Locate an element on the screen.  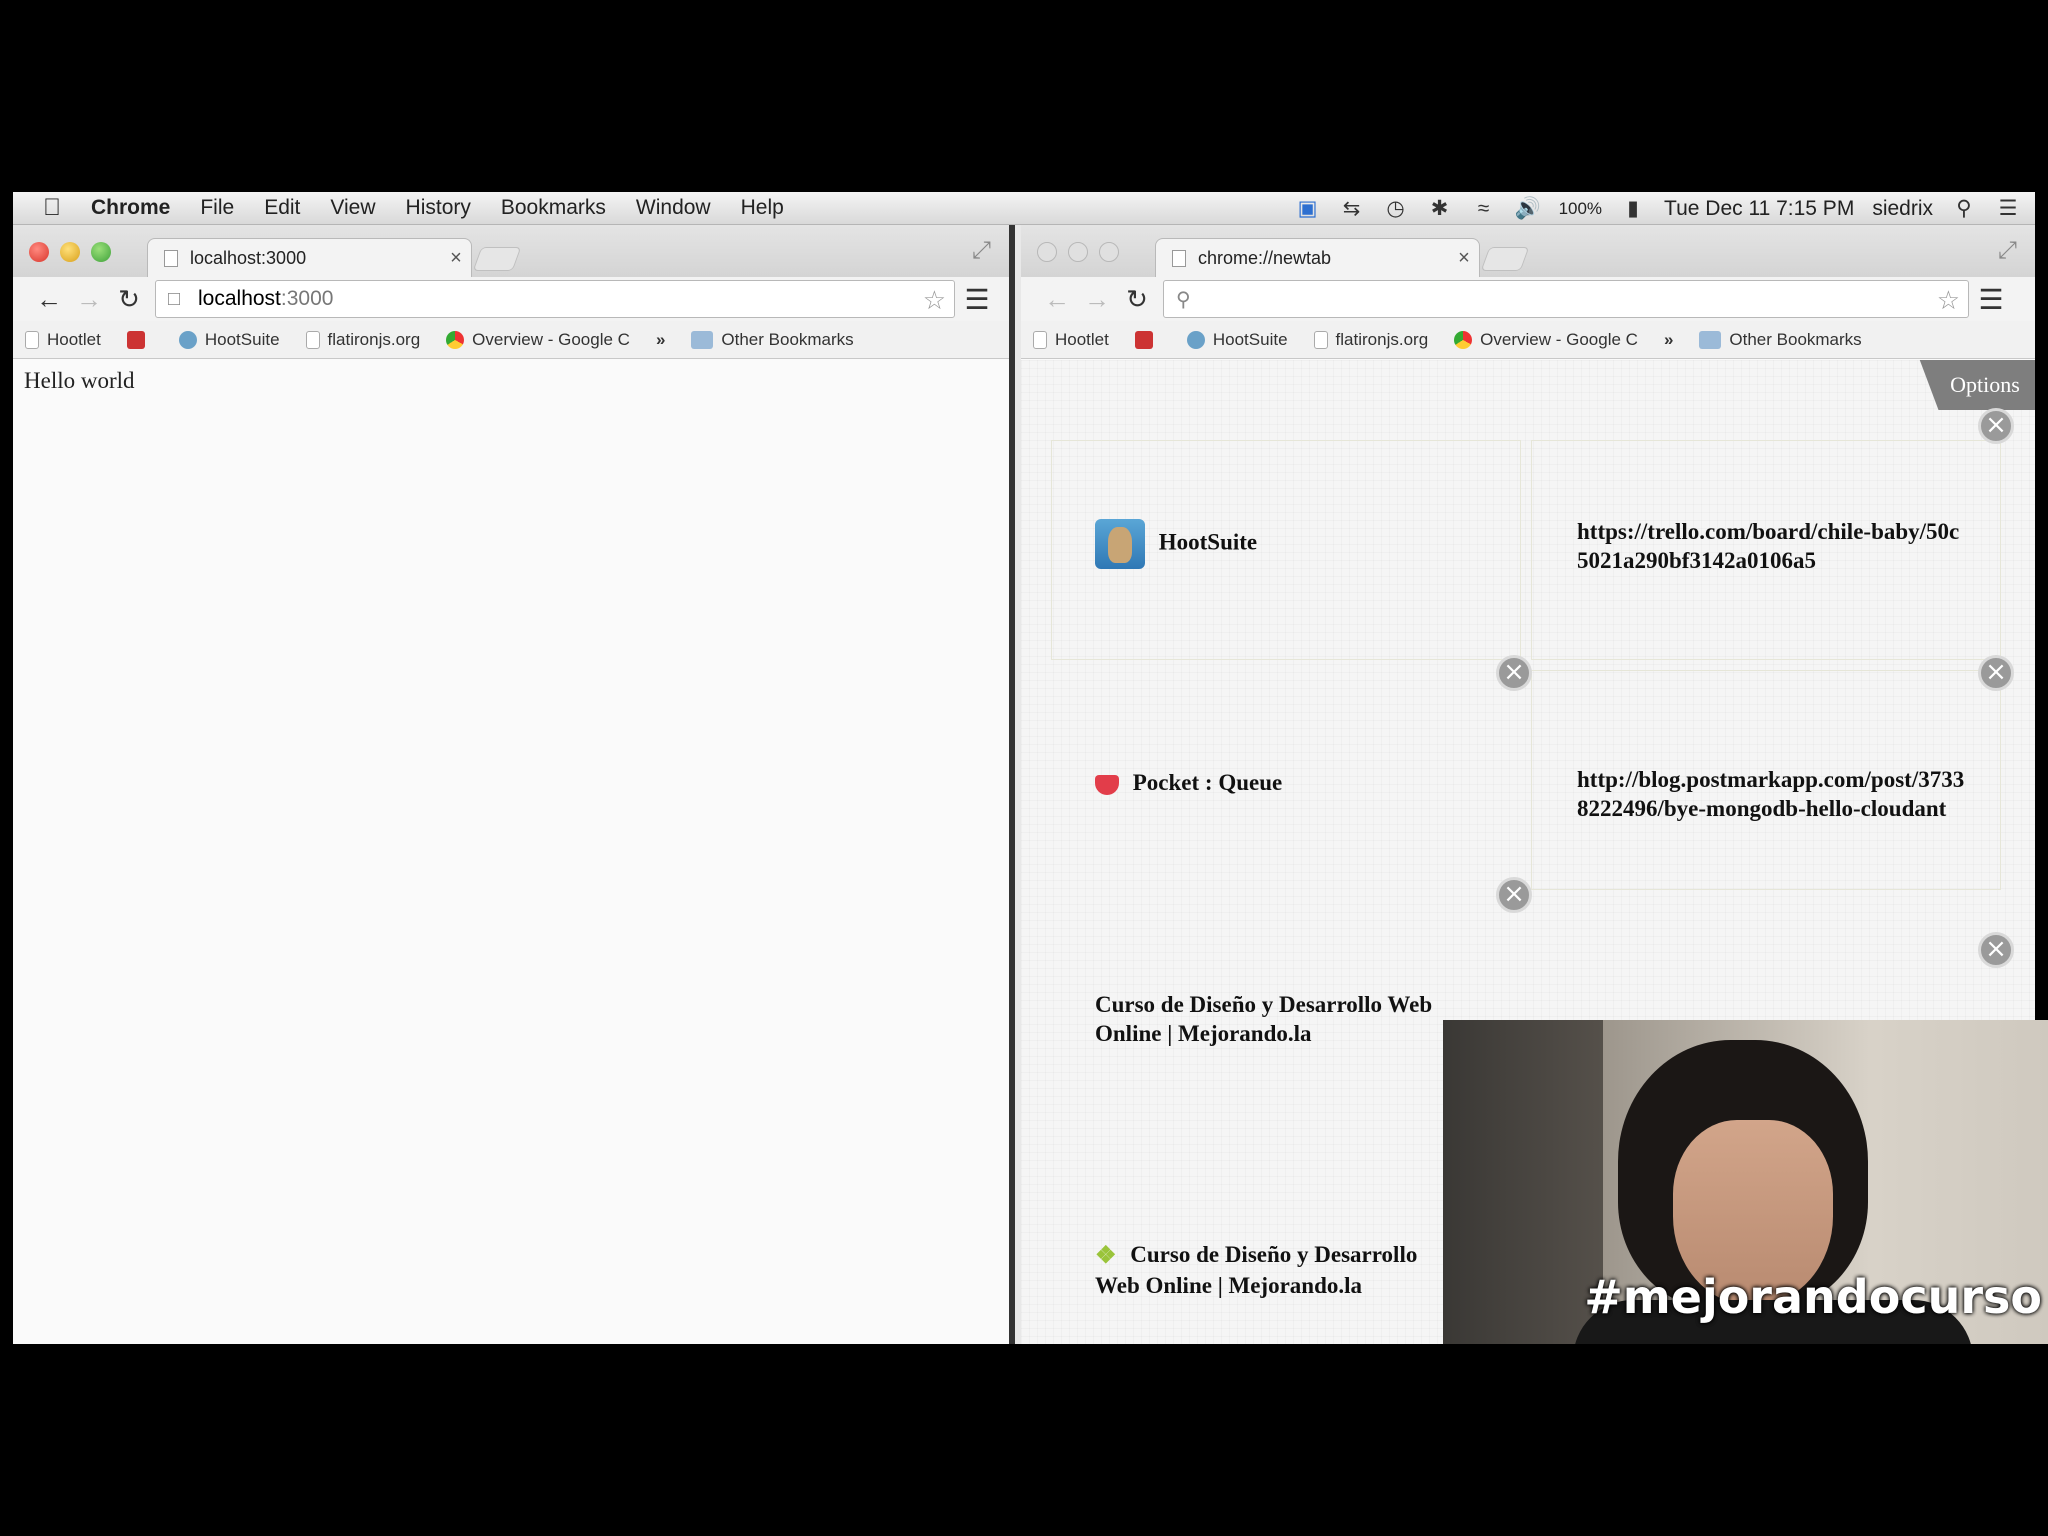
tab-title: chrome://newtab is located at coordinates (1265, 258).